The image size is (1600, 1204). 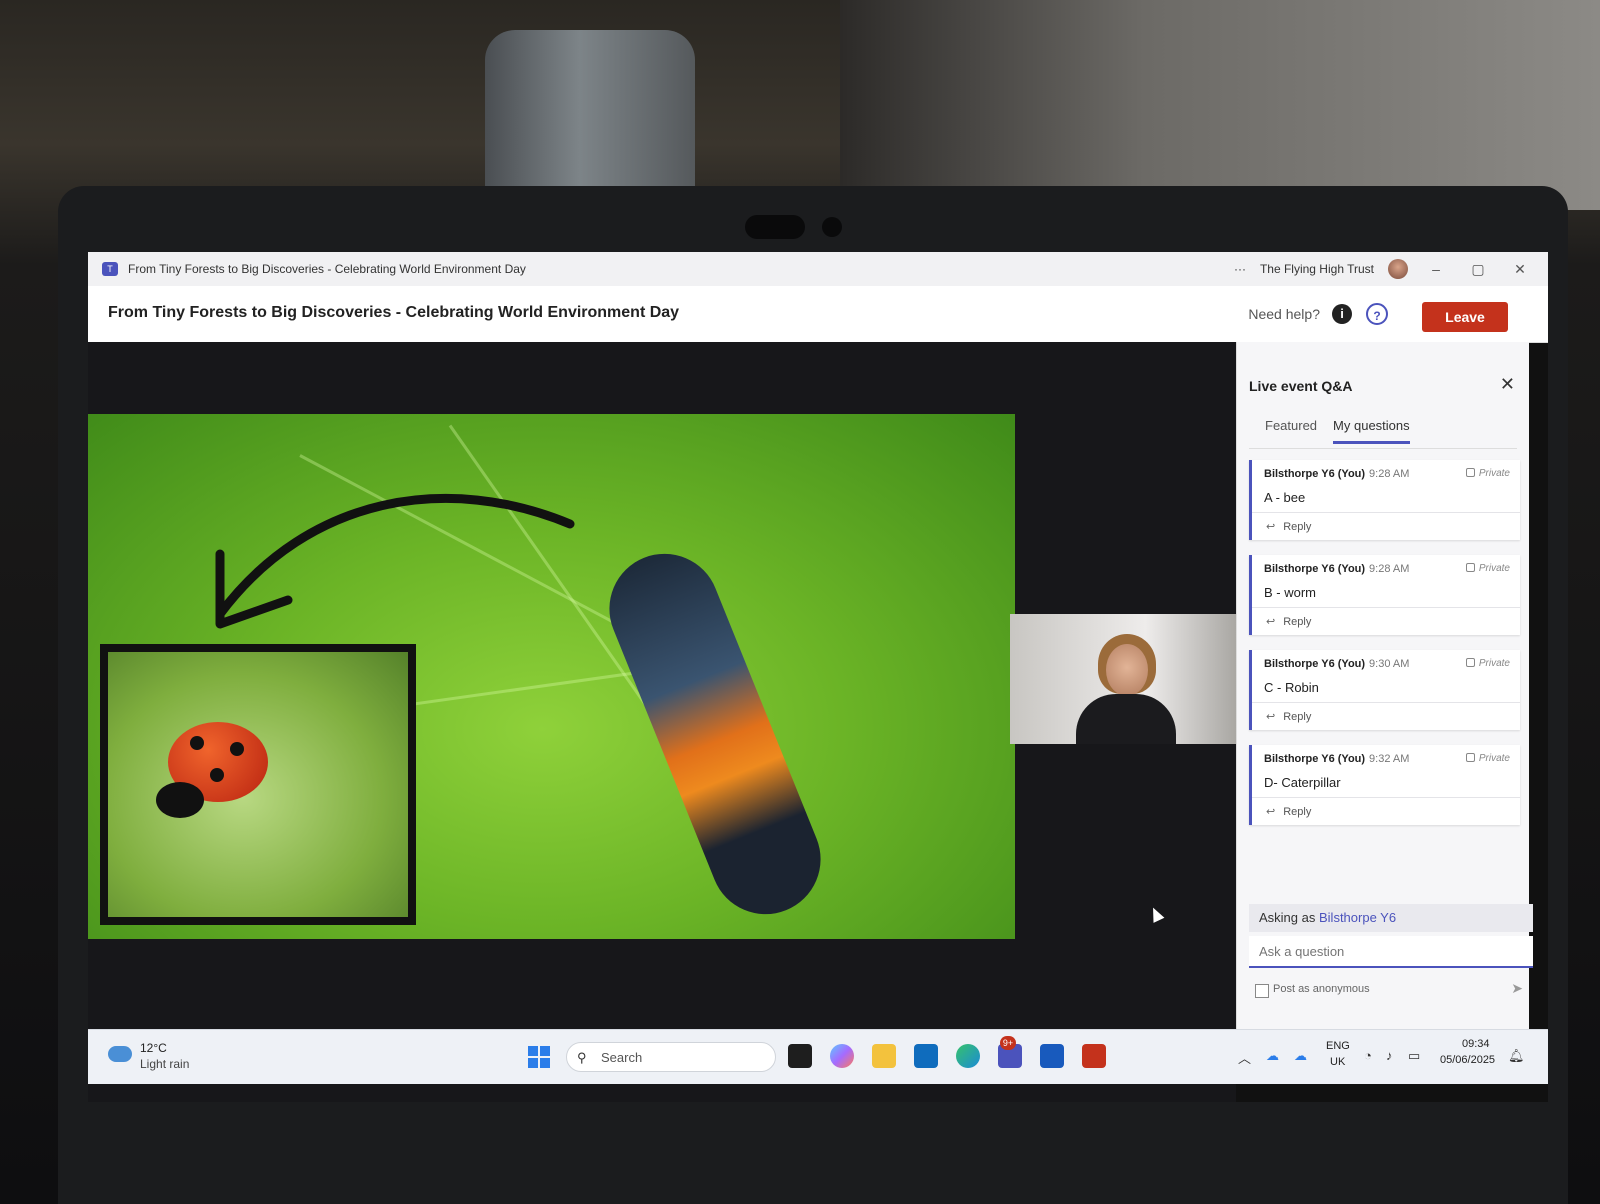 What do you see at coordinates (1383, 448) in the screenshot?
I see `tabs-divider` at bounding box center [1383, 448].